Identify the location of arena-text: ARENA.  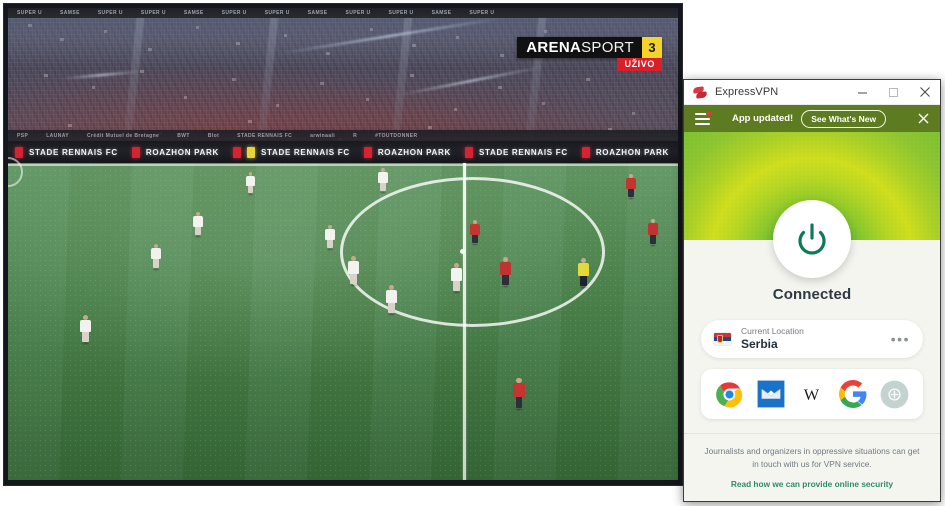
(554, 47).